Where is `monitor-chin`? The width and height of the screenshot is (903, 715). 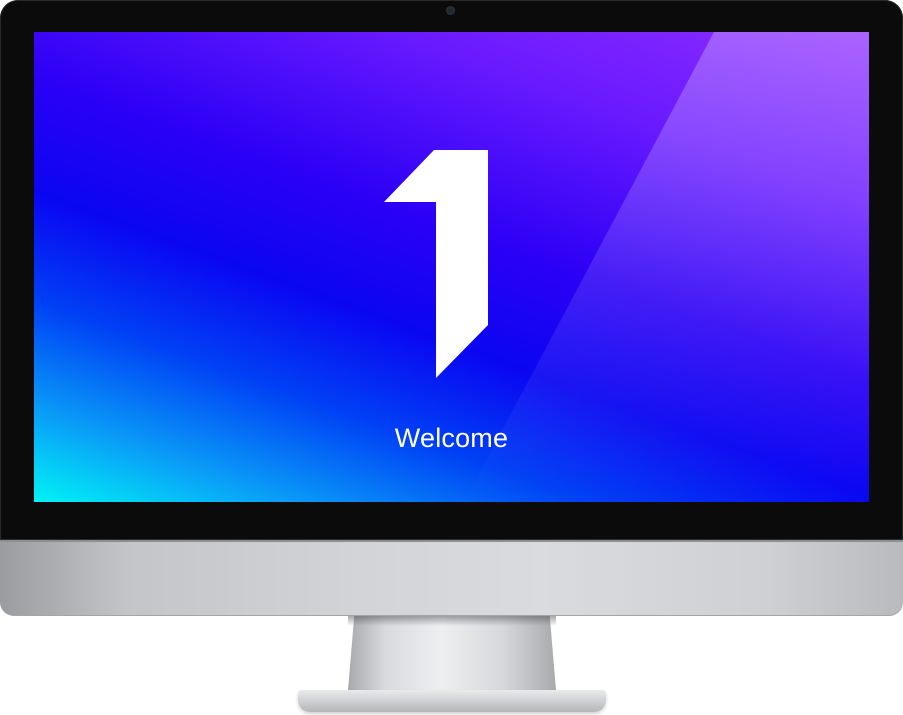 monitor-chin is located at coordinates (451, 578).